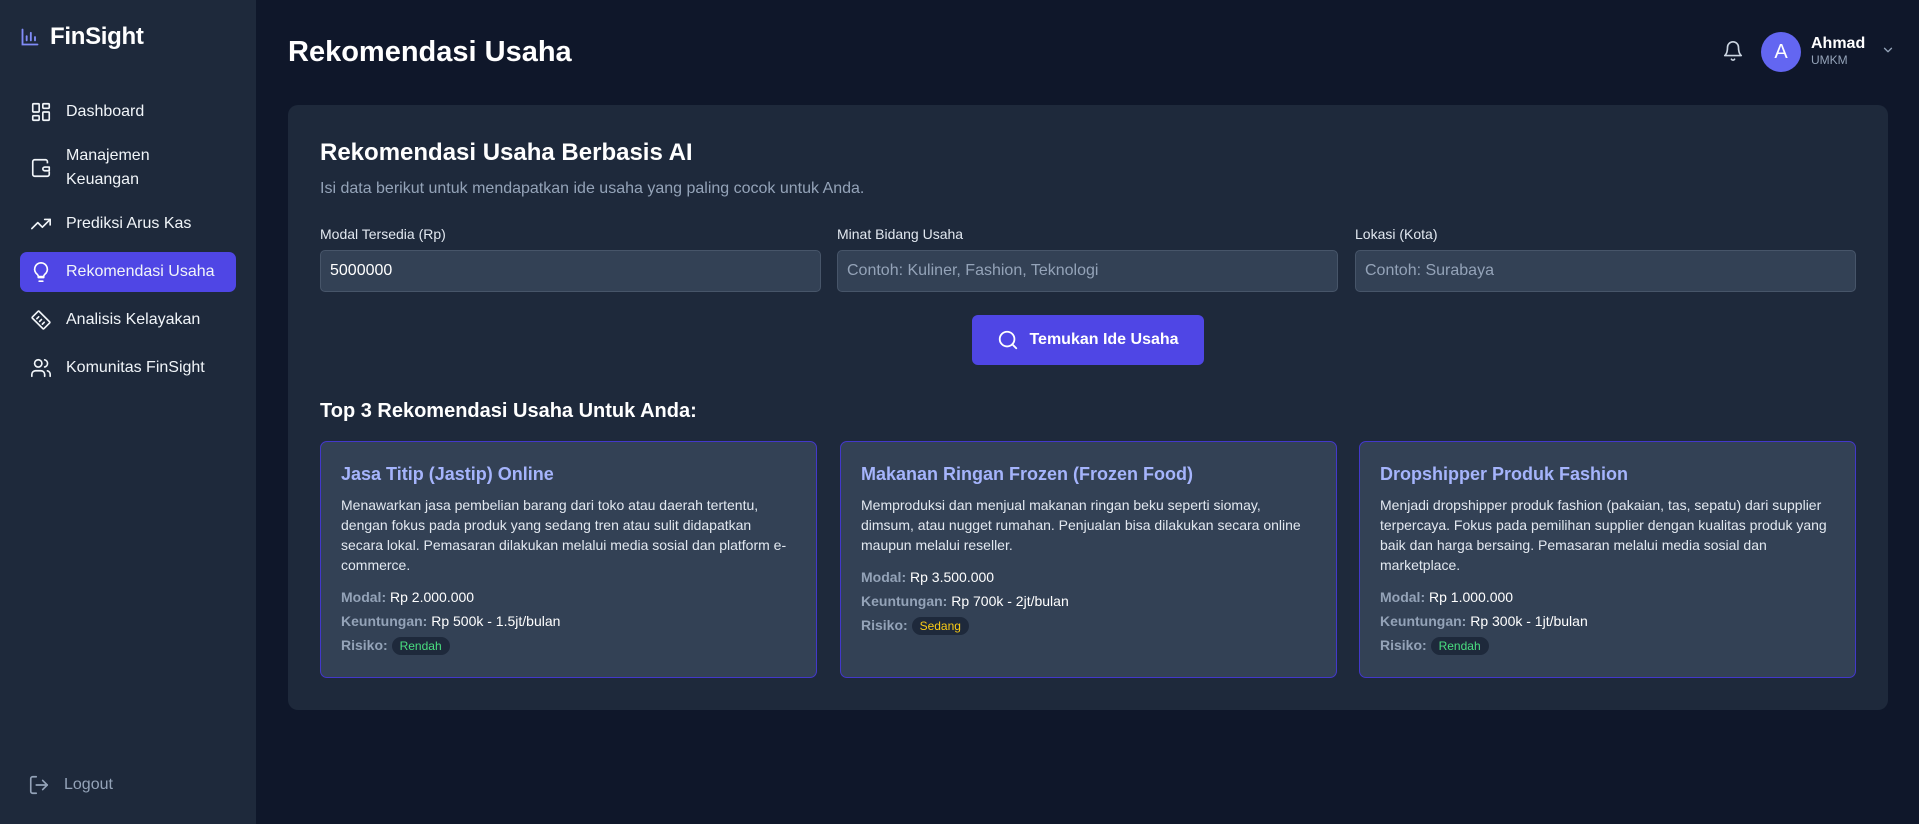  Describe the element at coordinates (1396, 234) in the screenshot. I see `lokasi-label: Lokasi (Kota)` at that location.